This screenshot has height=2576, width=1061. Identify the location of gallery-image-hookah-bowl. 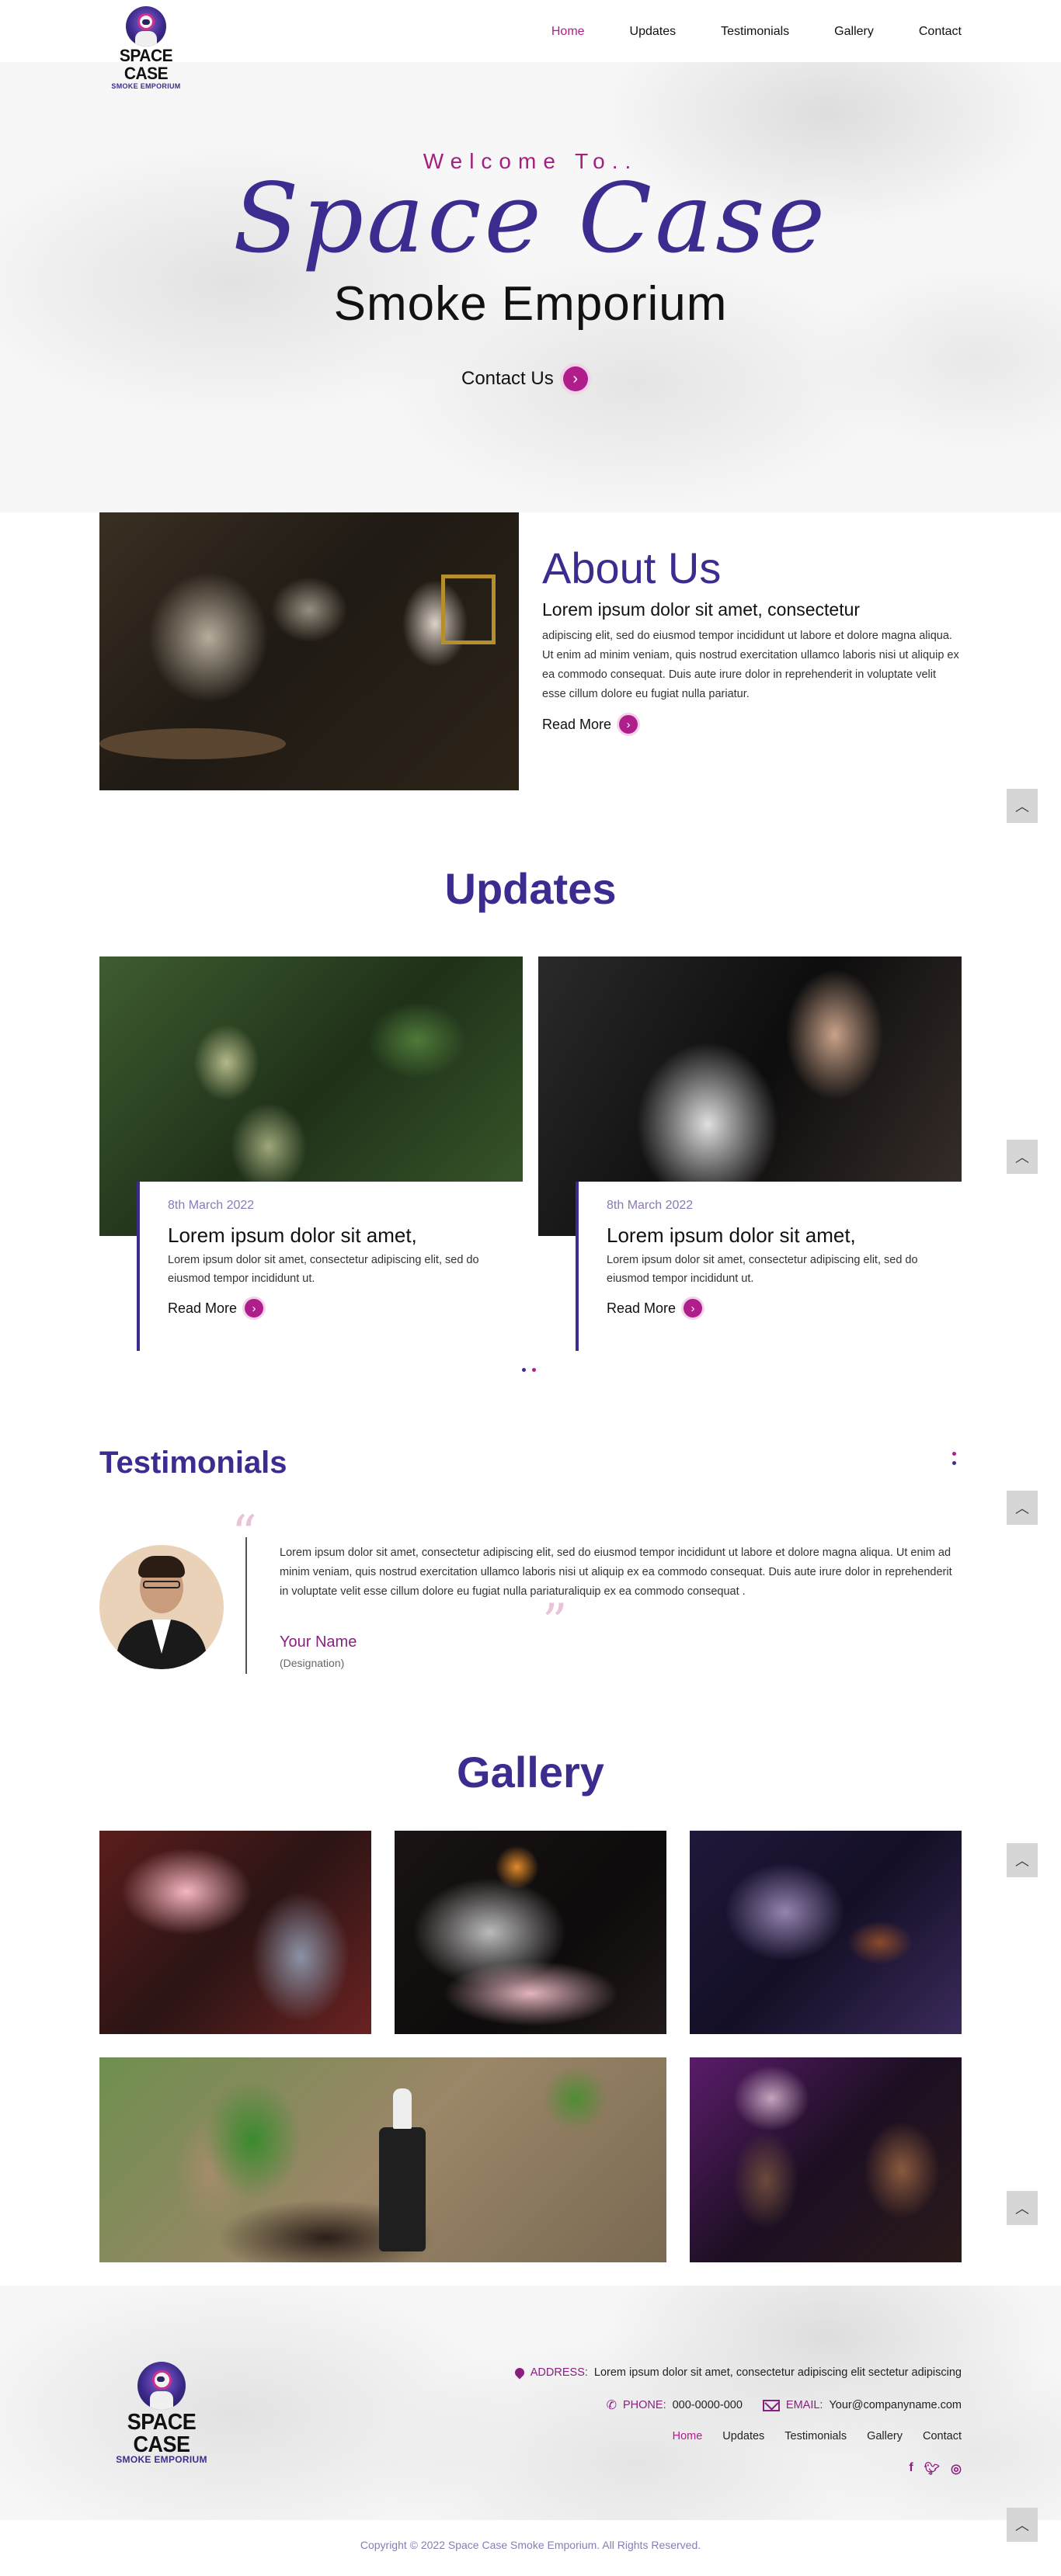
(530, 1932).